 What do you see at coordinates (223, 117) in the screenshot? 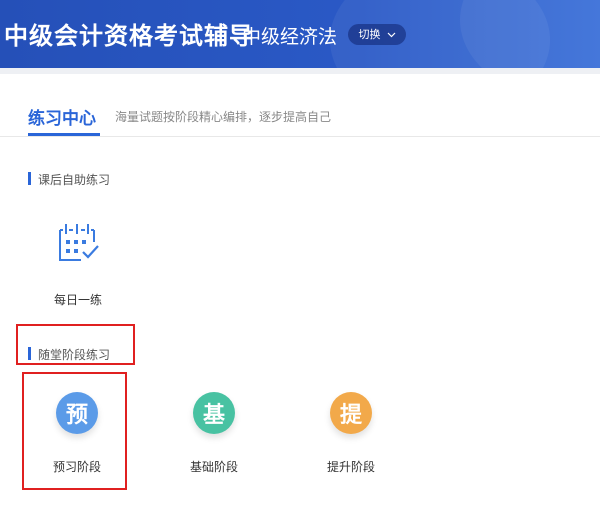
I see `tab-description: 海量试题按阶段精心编排，逐步提高自己` at bounding box center [223, 117].